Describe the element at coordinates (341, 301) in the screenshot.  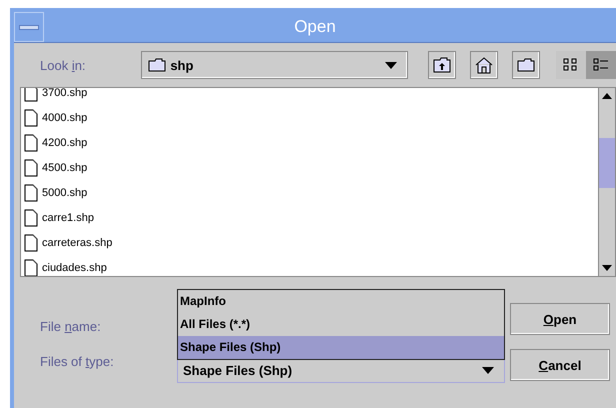
I see `file-type-option: MapInfo` at that location.